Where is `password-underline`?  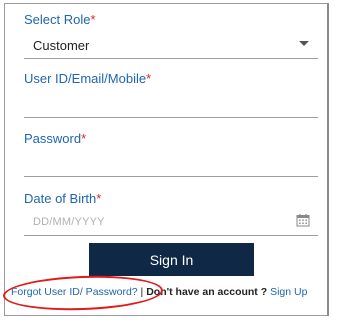 password-underline is located at coordinates (171, 176).